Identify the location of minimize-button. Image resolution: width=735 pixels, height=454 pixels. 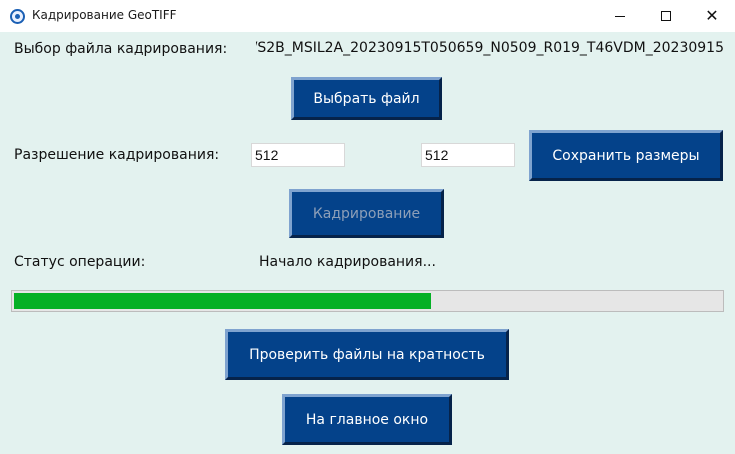
(620, 16).